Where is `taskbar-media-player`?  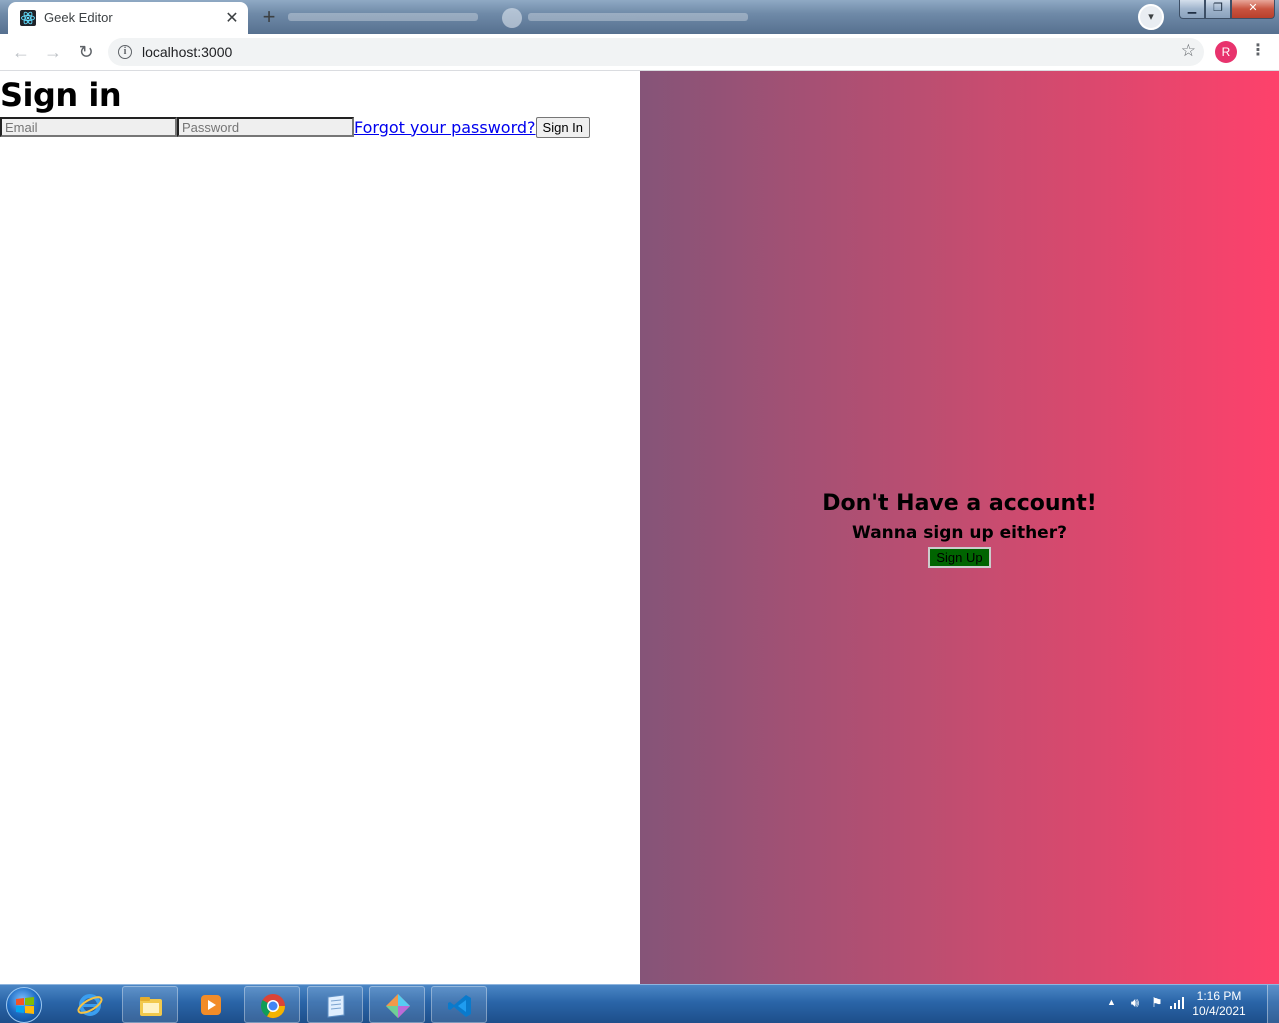
taskbar-media-player is located at coordinates (211, 1004).